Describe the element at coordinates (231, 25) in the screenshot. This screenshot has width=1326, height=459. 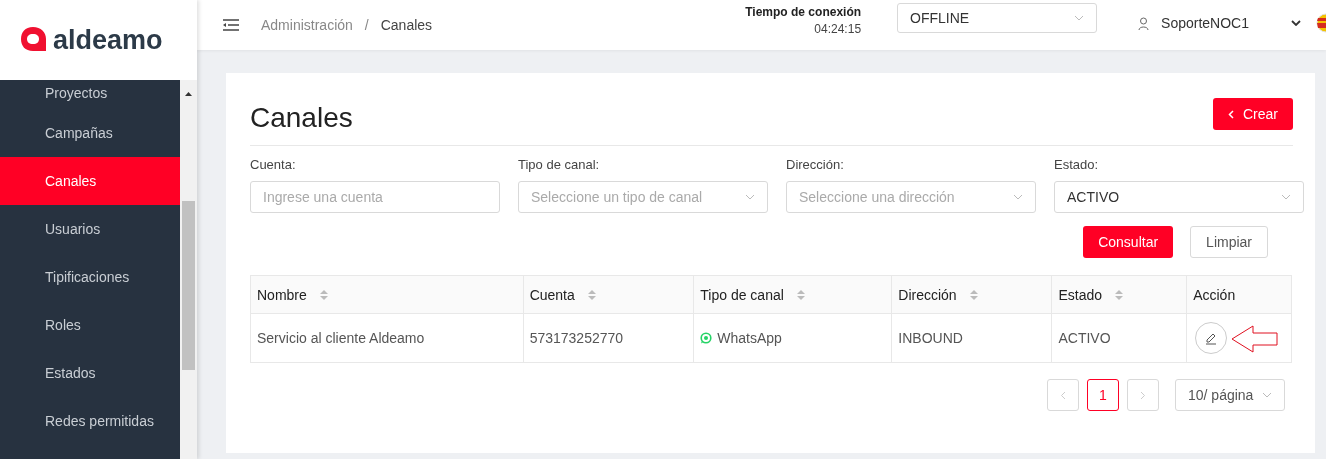
I see `menu-icon` at that location.